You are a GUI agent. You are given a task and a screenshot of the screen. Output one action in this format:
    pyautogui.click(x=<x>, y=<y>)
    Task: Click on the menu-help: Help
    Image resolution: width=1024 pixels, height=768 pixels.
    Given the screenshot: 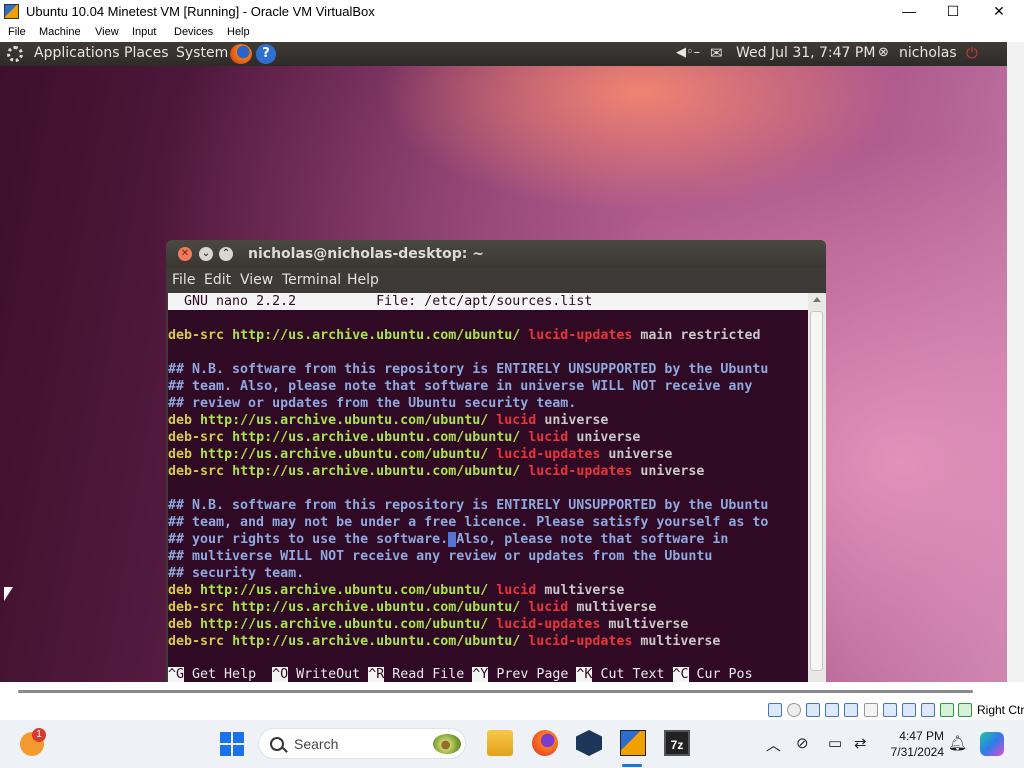 What is the action you would take?
    pyautogui.click(x=238, y=32)
    